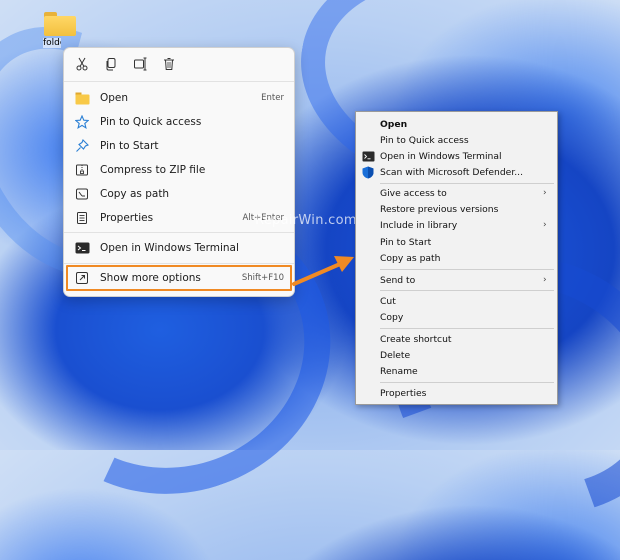 The image size is (620, 560). I want to click on cut-icon, so click(82, 64).